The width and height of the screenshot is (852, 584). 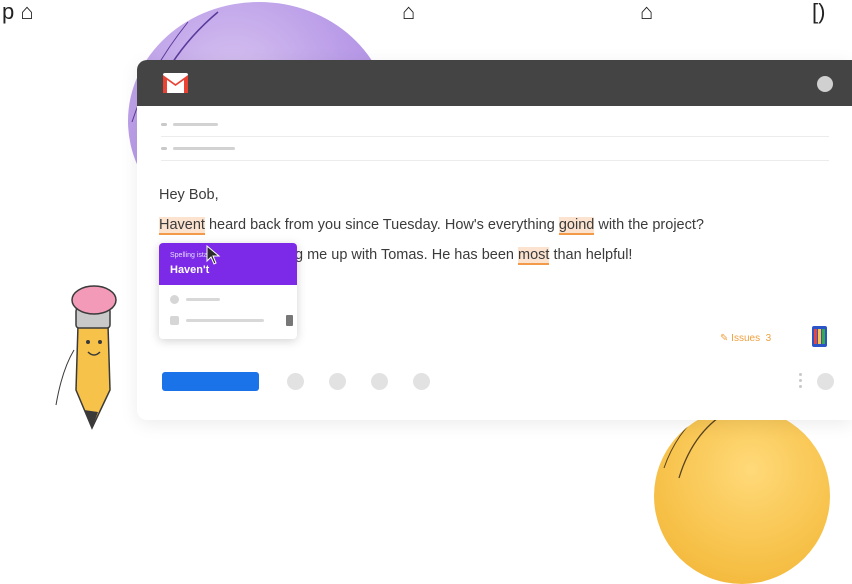 I want to click on yellow-circle-strokes, so click(x=699, y=443).